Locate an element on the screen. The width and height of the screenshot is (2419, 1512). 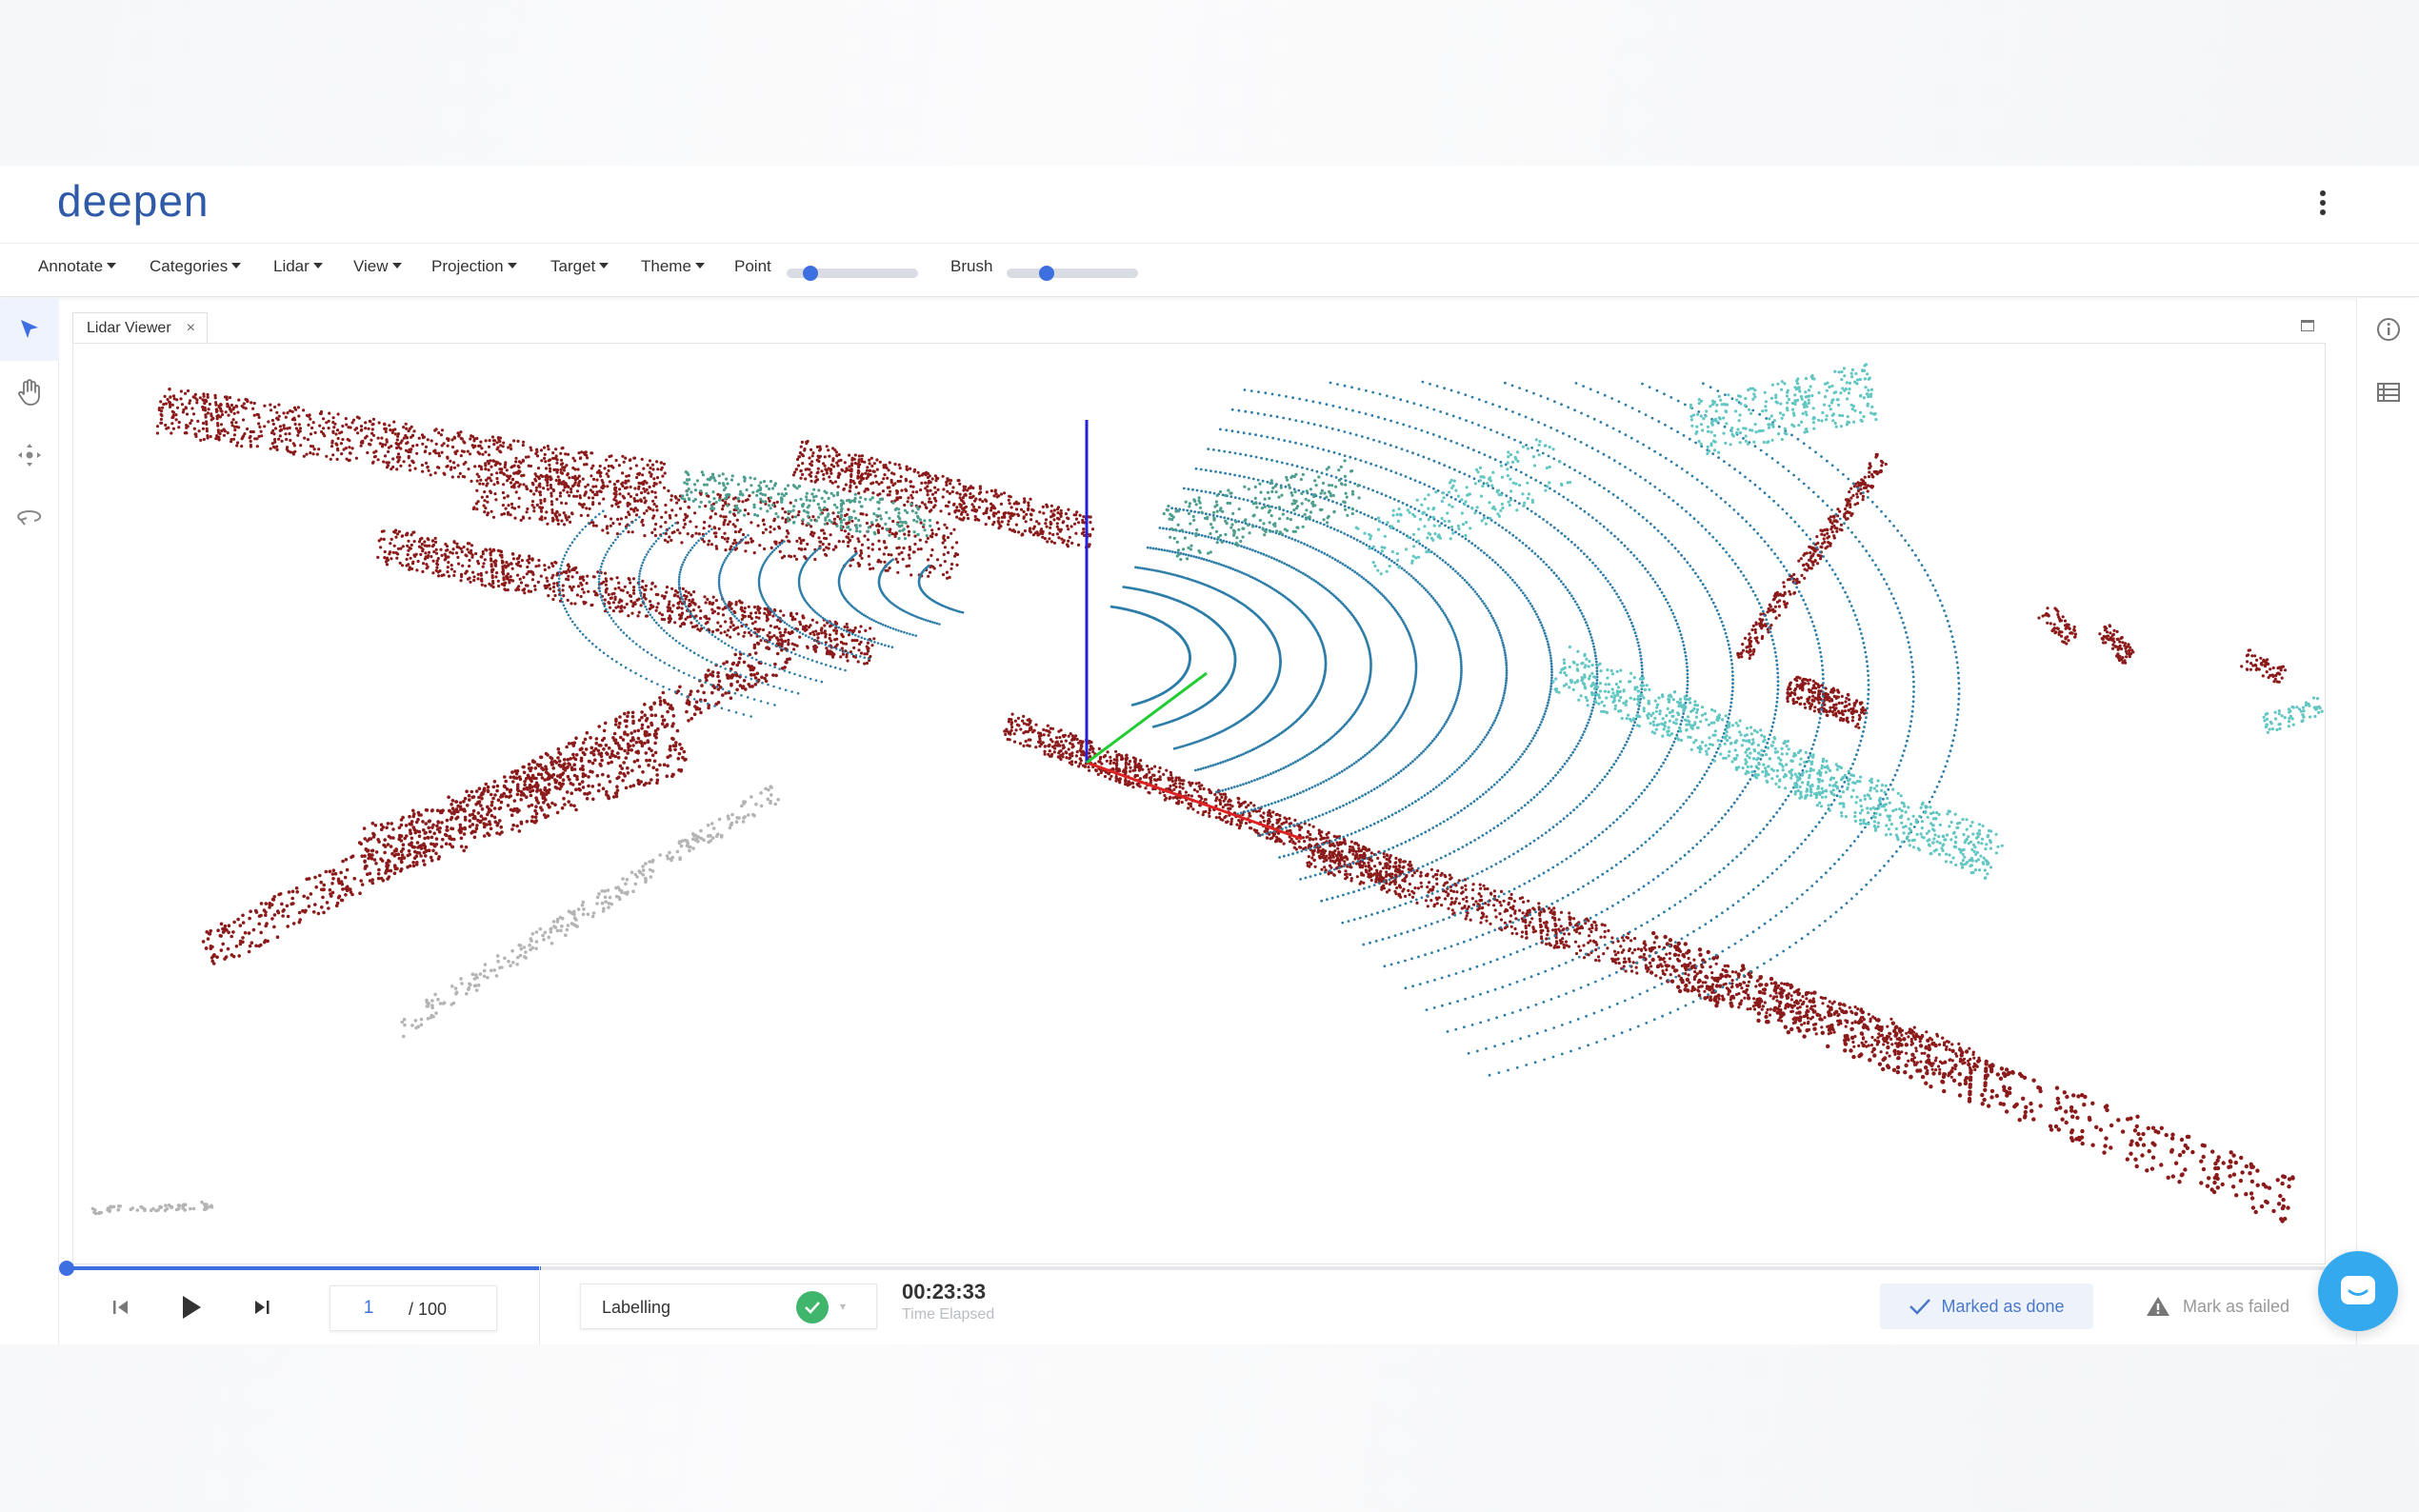
check-icon is located at coordinates (1920, 1307).